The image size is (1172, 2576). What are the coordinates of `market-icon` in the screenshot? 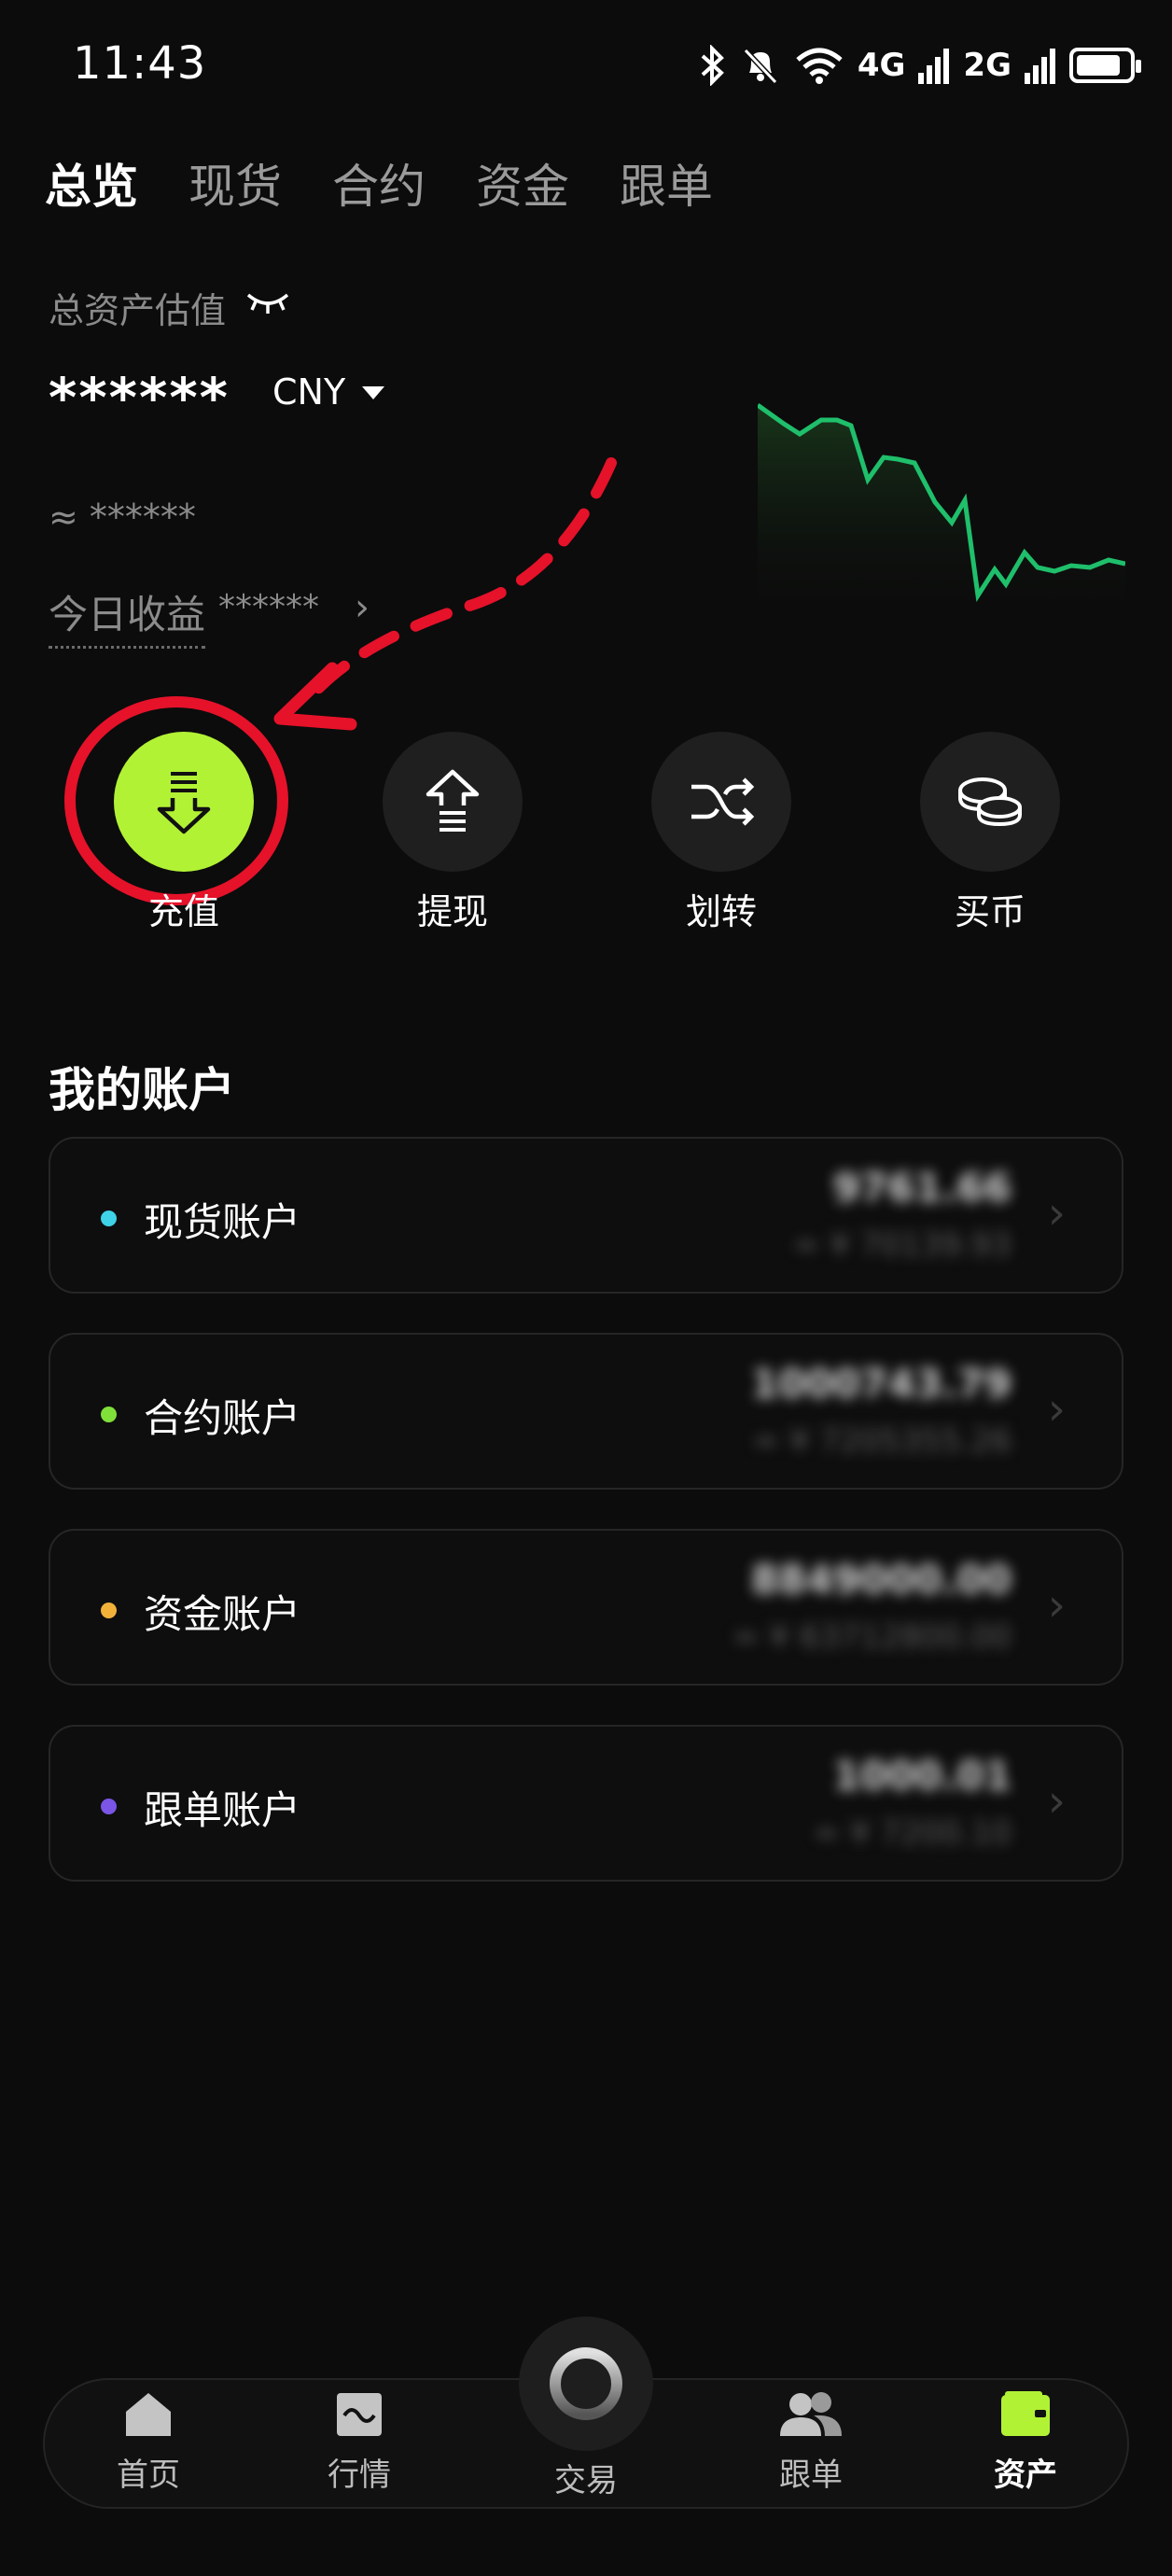 It's located at (359, 2414).